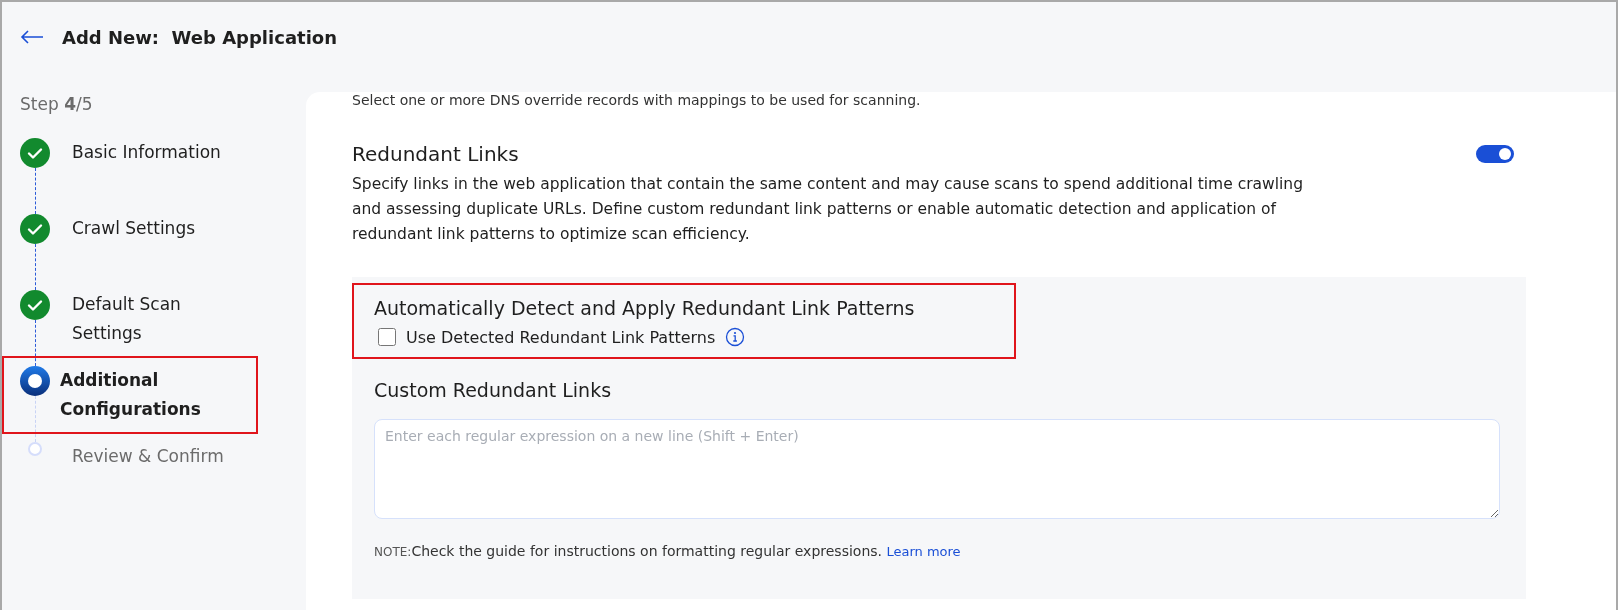 This screenshot has width=1618, height=610. What do you see at coordinates (199, 37) in the screenshot?
I see `page-title: Add New: Web Application` at bounding box center [199, 37].